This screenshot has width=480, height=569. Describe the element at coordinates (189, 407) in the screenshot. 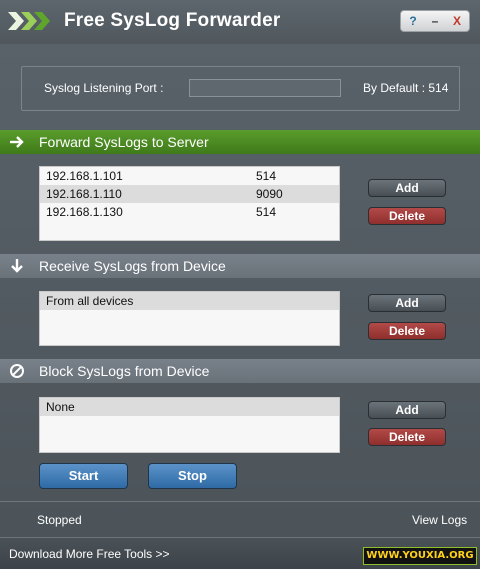

I see `list-item: None` at that location.